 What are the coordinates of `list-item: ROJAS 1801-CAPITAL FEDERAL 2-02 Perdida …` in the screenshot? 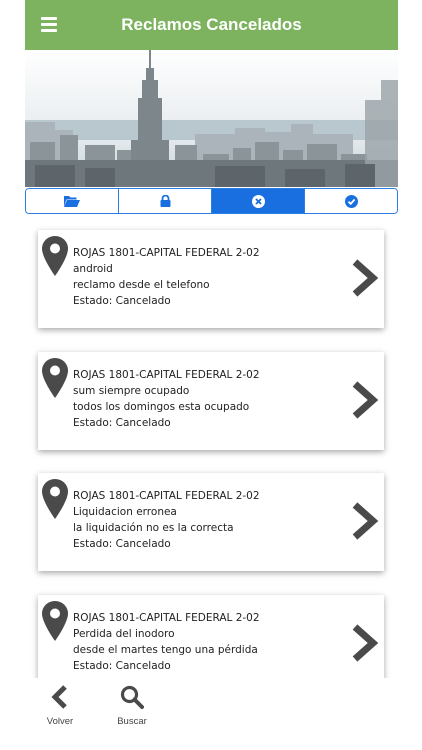 It's located at (211, 636).